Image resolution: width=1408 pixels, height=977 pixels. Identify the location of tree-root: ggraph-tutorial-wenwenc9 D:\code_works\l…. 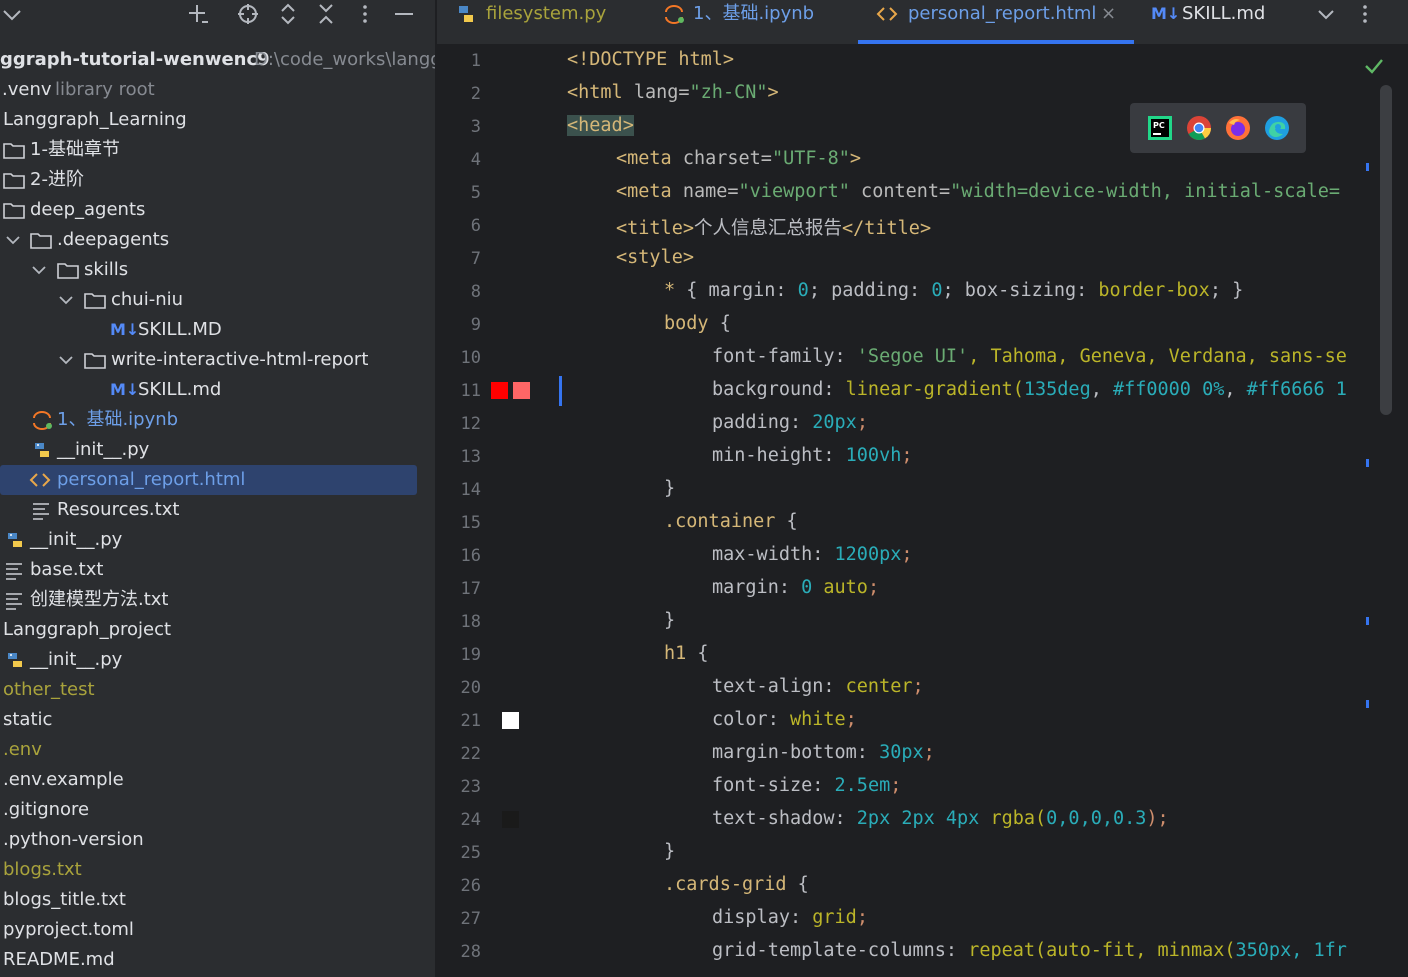
(217, 60).